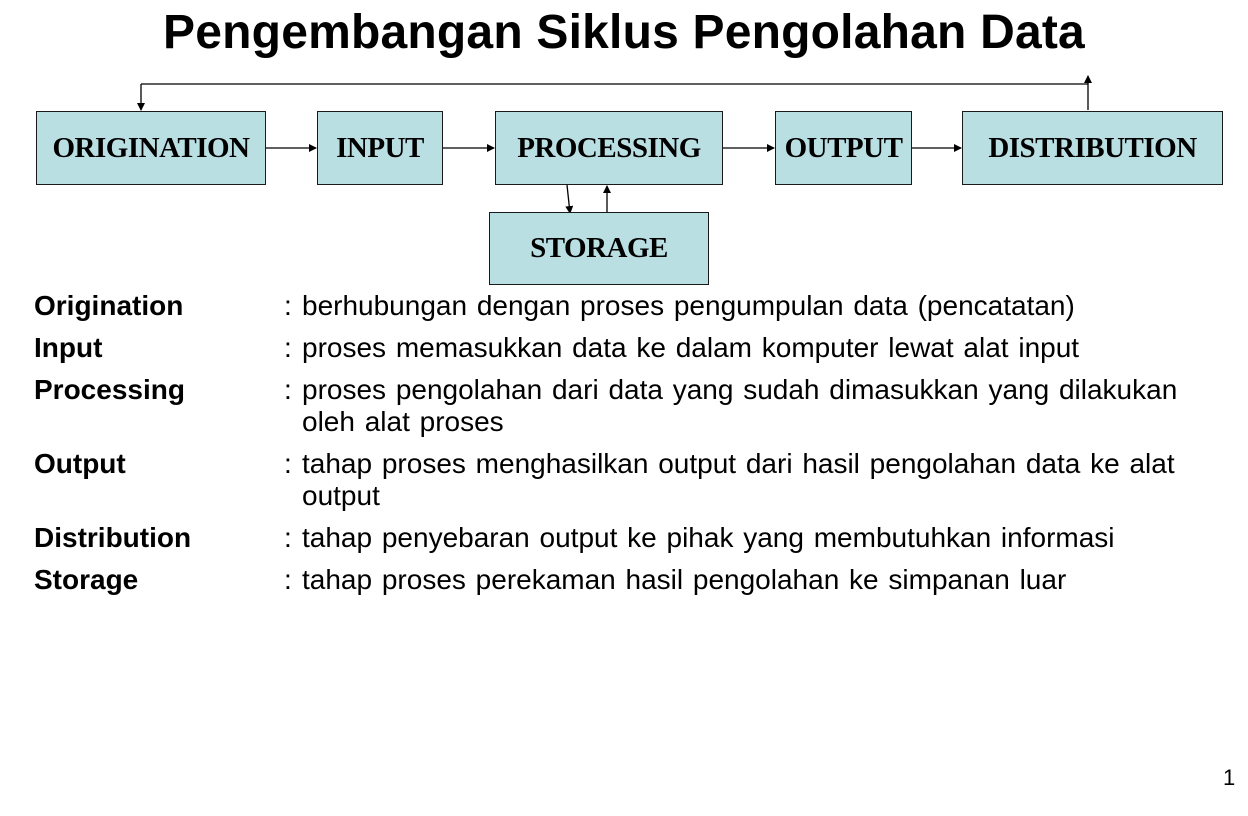 Image resolution: width=1248 pixels, height=816 pixels. What do you see at coordinates (113, 537) in the screenshot?
I see `definition-term: Distribution` at bounding box center [113, 537].